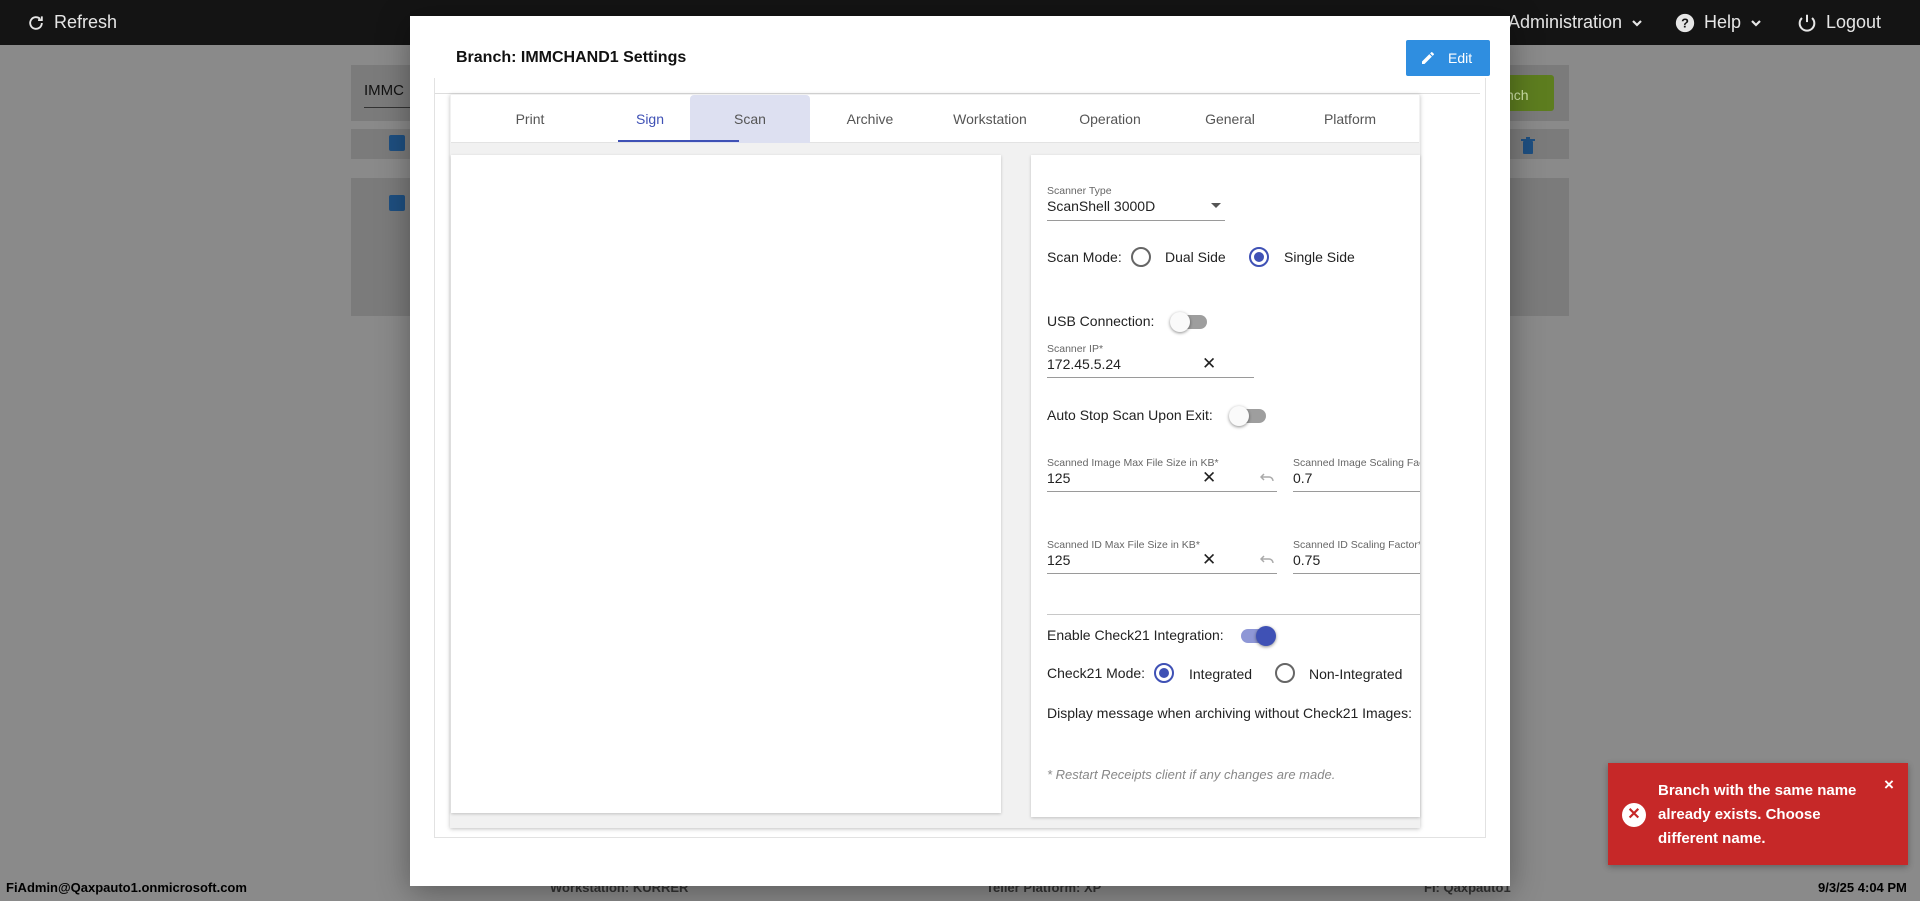 The image size is (1920, 901). I want to click on close-icon: ×, so click(1889, 785).